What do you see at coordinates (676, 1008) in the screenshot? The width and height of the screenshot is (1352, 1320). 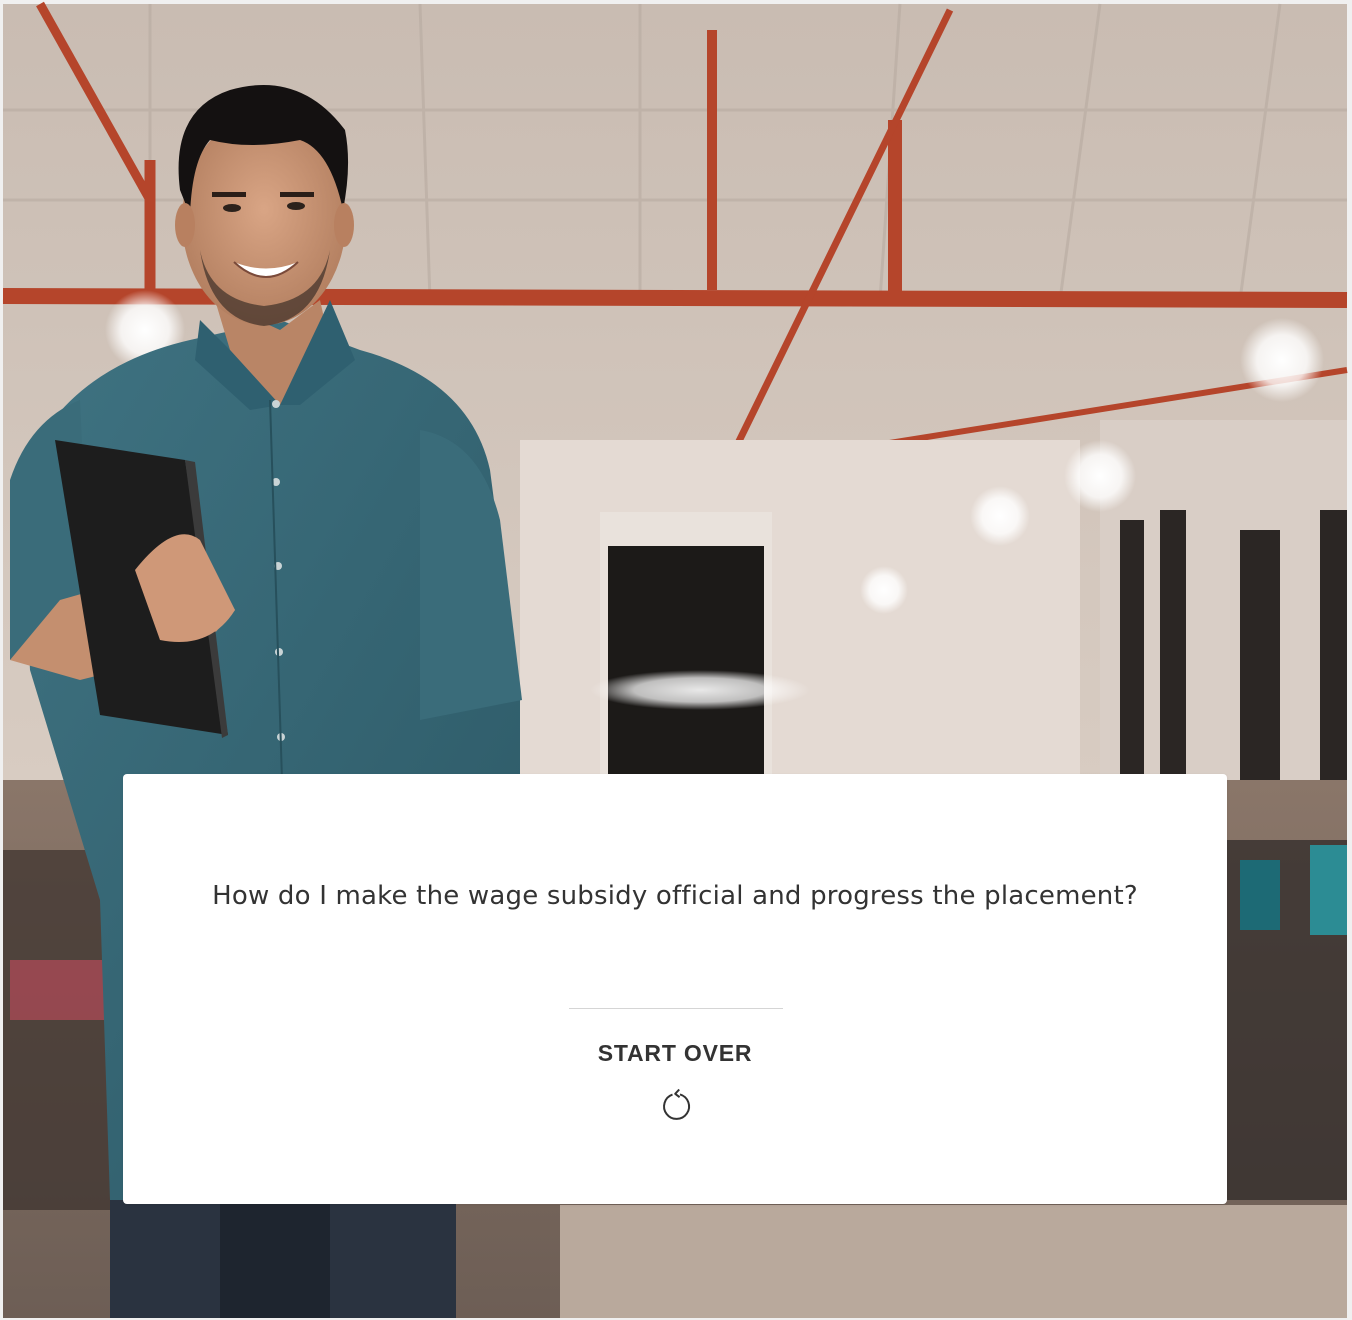 I see `divider` at bounding box center [676, 1008].